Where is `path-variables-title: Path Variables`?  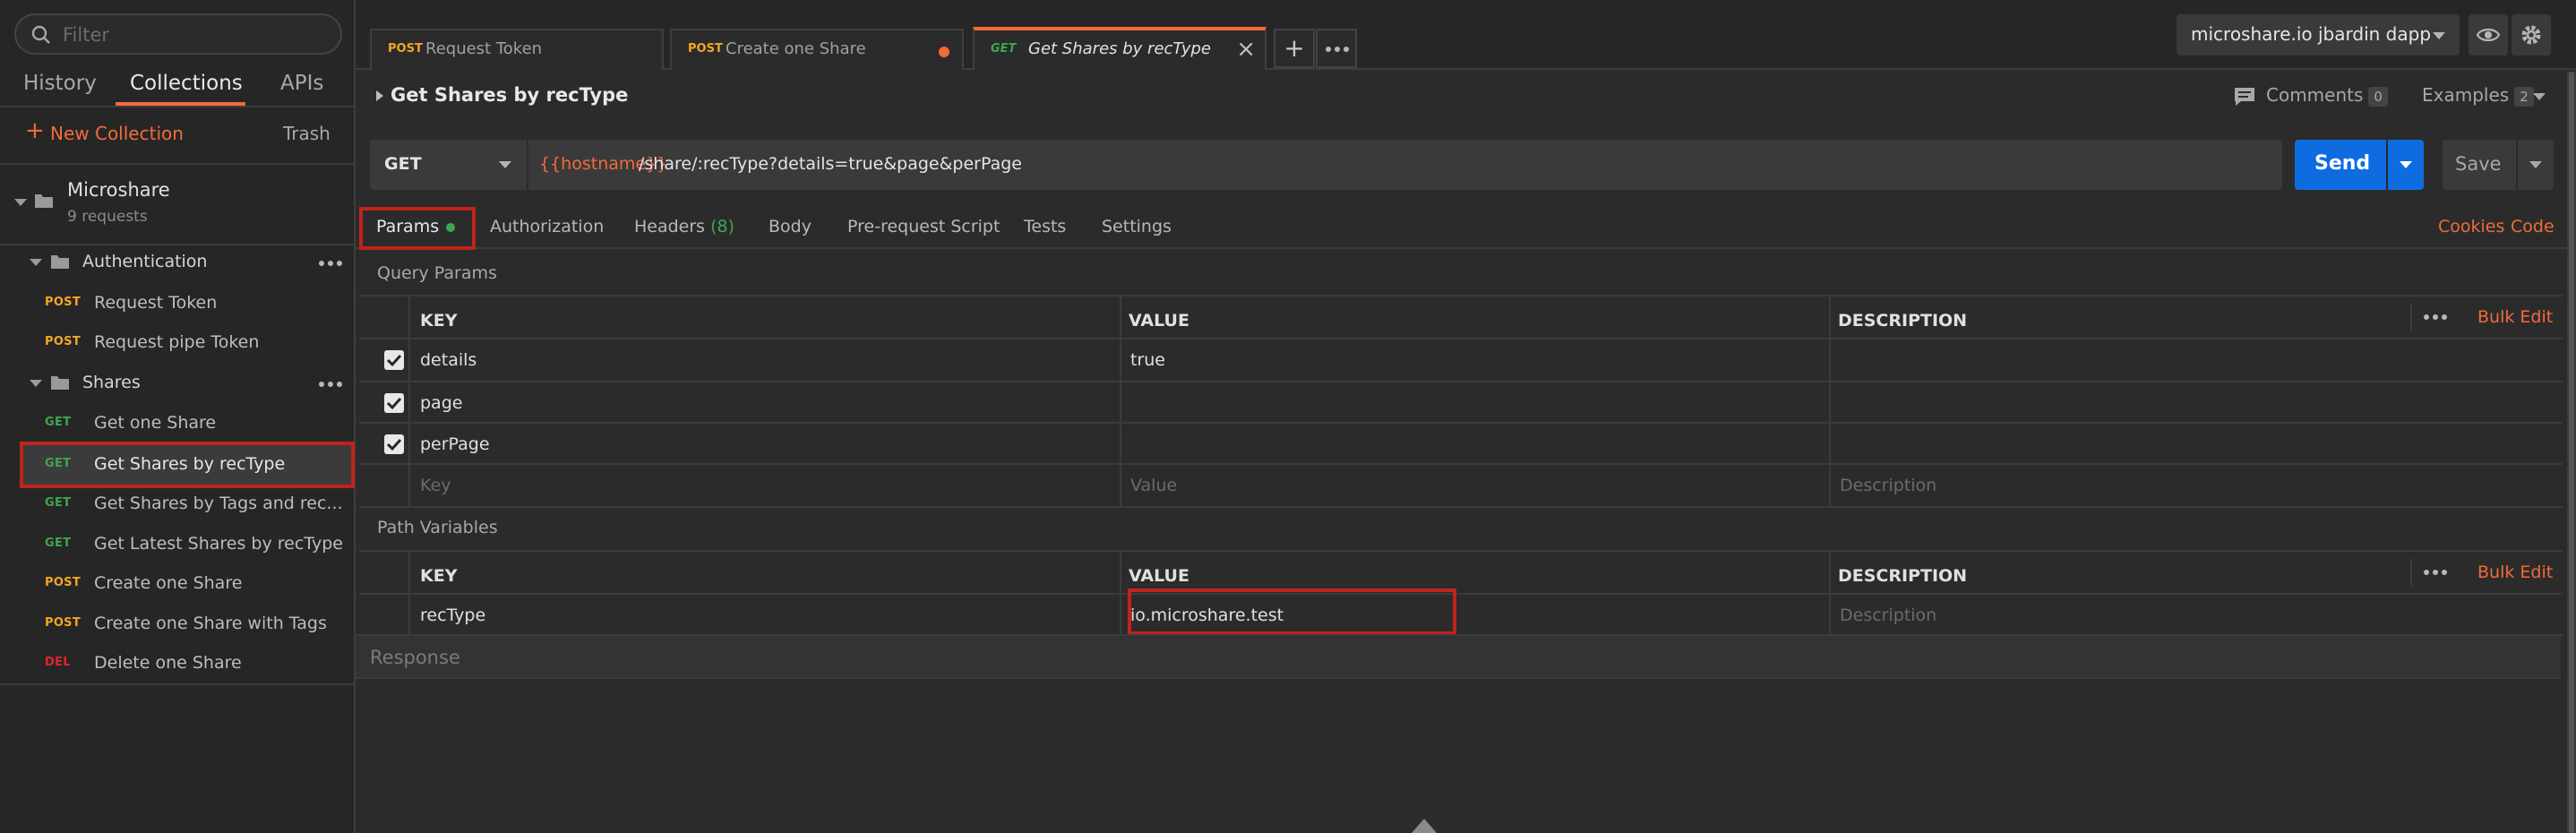
path-variables-title: Path Variables is located at coordinates (437, 527).